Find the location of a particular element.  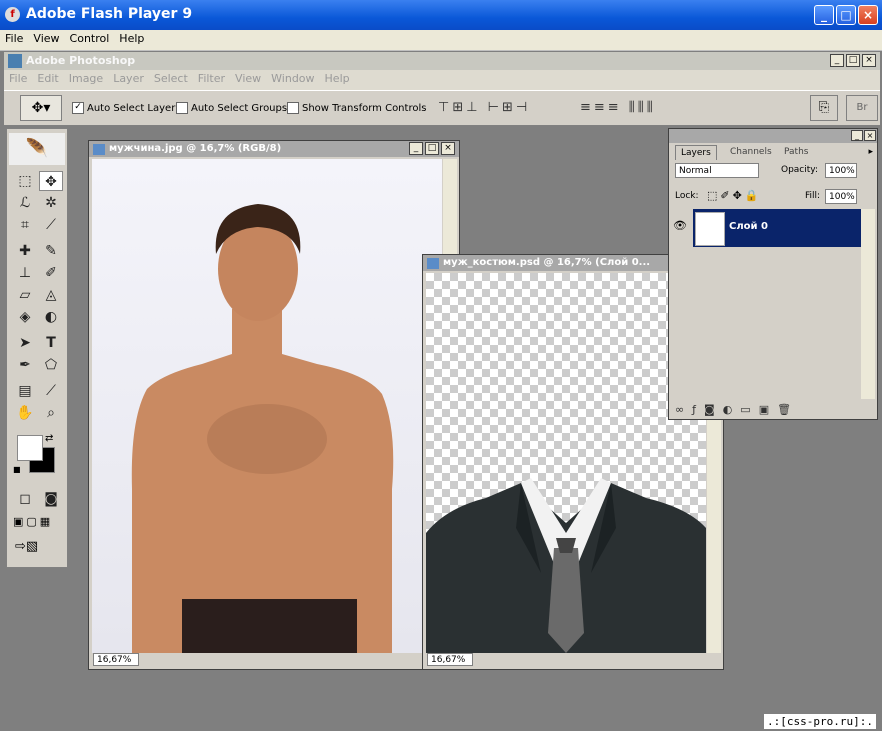

move-tool-preset-picker: ✥▾ is located at coordinates (41, 108).